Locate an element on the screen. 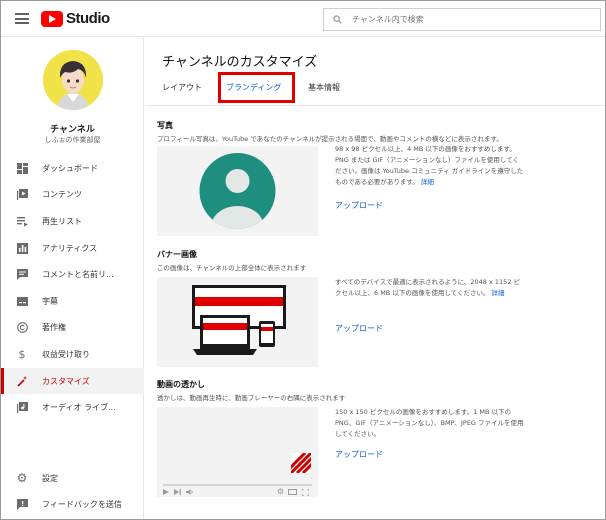 The height and width of the screenshot is (520, 606). playlist-icon is located at coordinates (22, 221).